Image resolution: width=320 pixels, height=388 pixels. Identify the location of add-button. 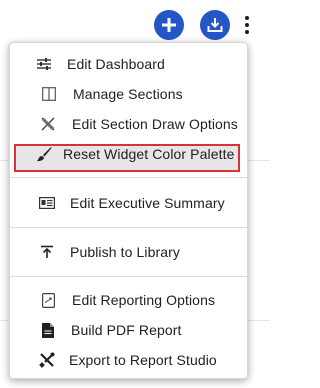
(169, 25).